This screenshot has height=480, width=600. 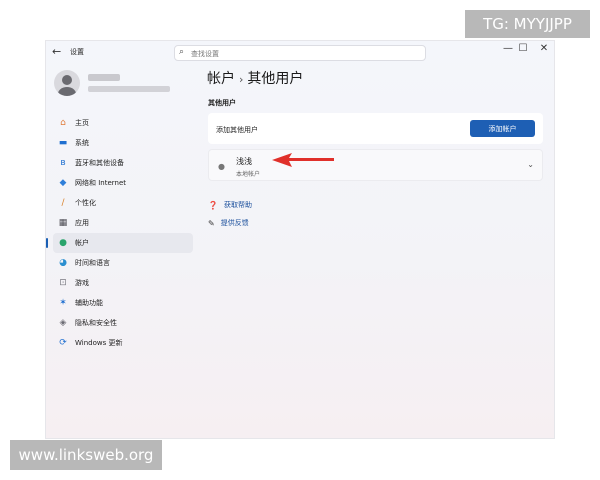 I want to click on monitor-icon: ▬, so click(x=63, y=143).